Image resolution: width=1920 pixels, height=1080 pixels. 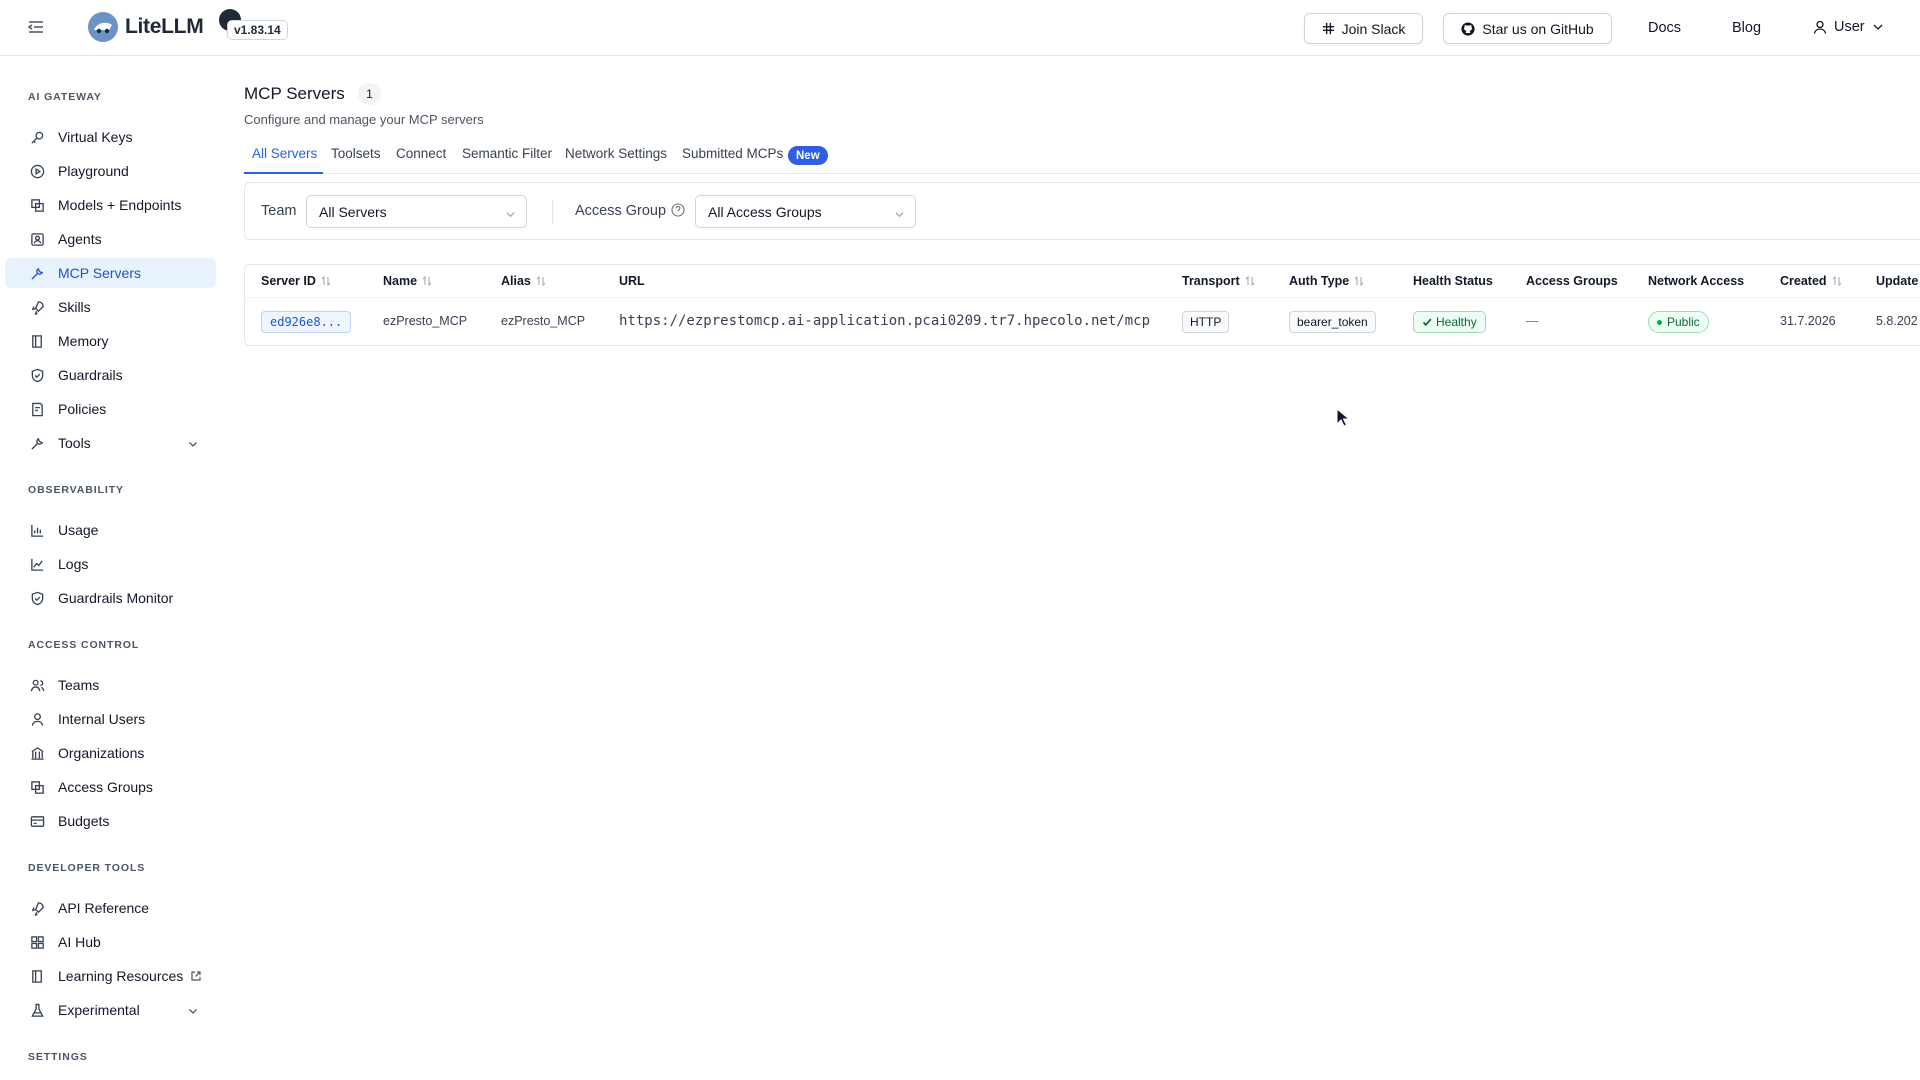 What do you see at coordinates (37, 564) in the screenshot?
I see `line-chart-icon` at bounding box center [37, 564].